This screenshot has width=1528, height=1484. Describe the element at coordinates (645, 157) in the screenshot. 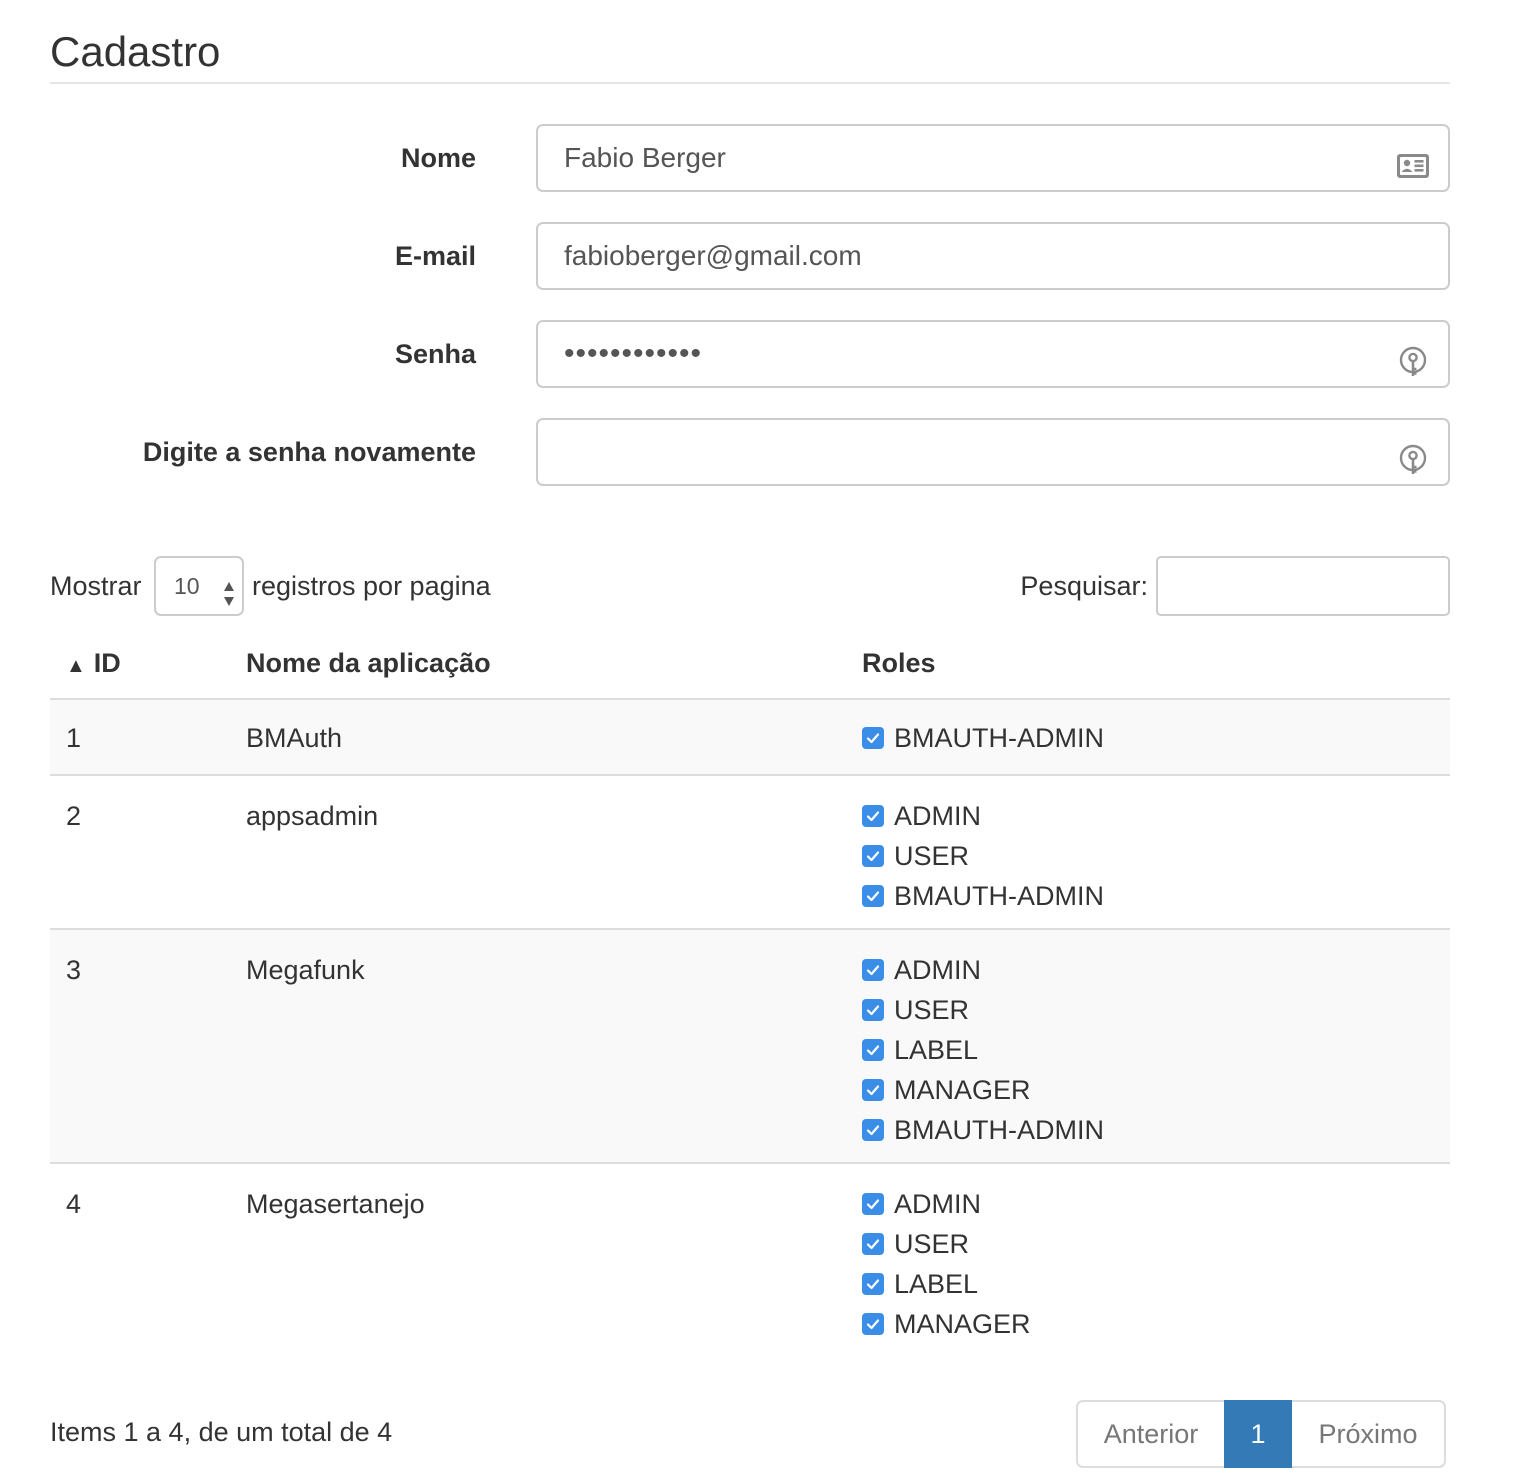

I see `name-value: Fabio Berger` at that location.